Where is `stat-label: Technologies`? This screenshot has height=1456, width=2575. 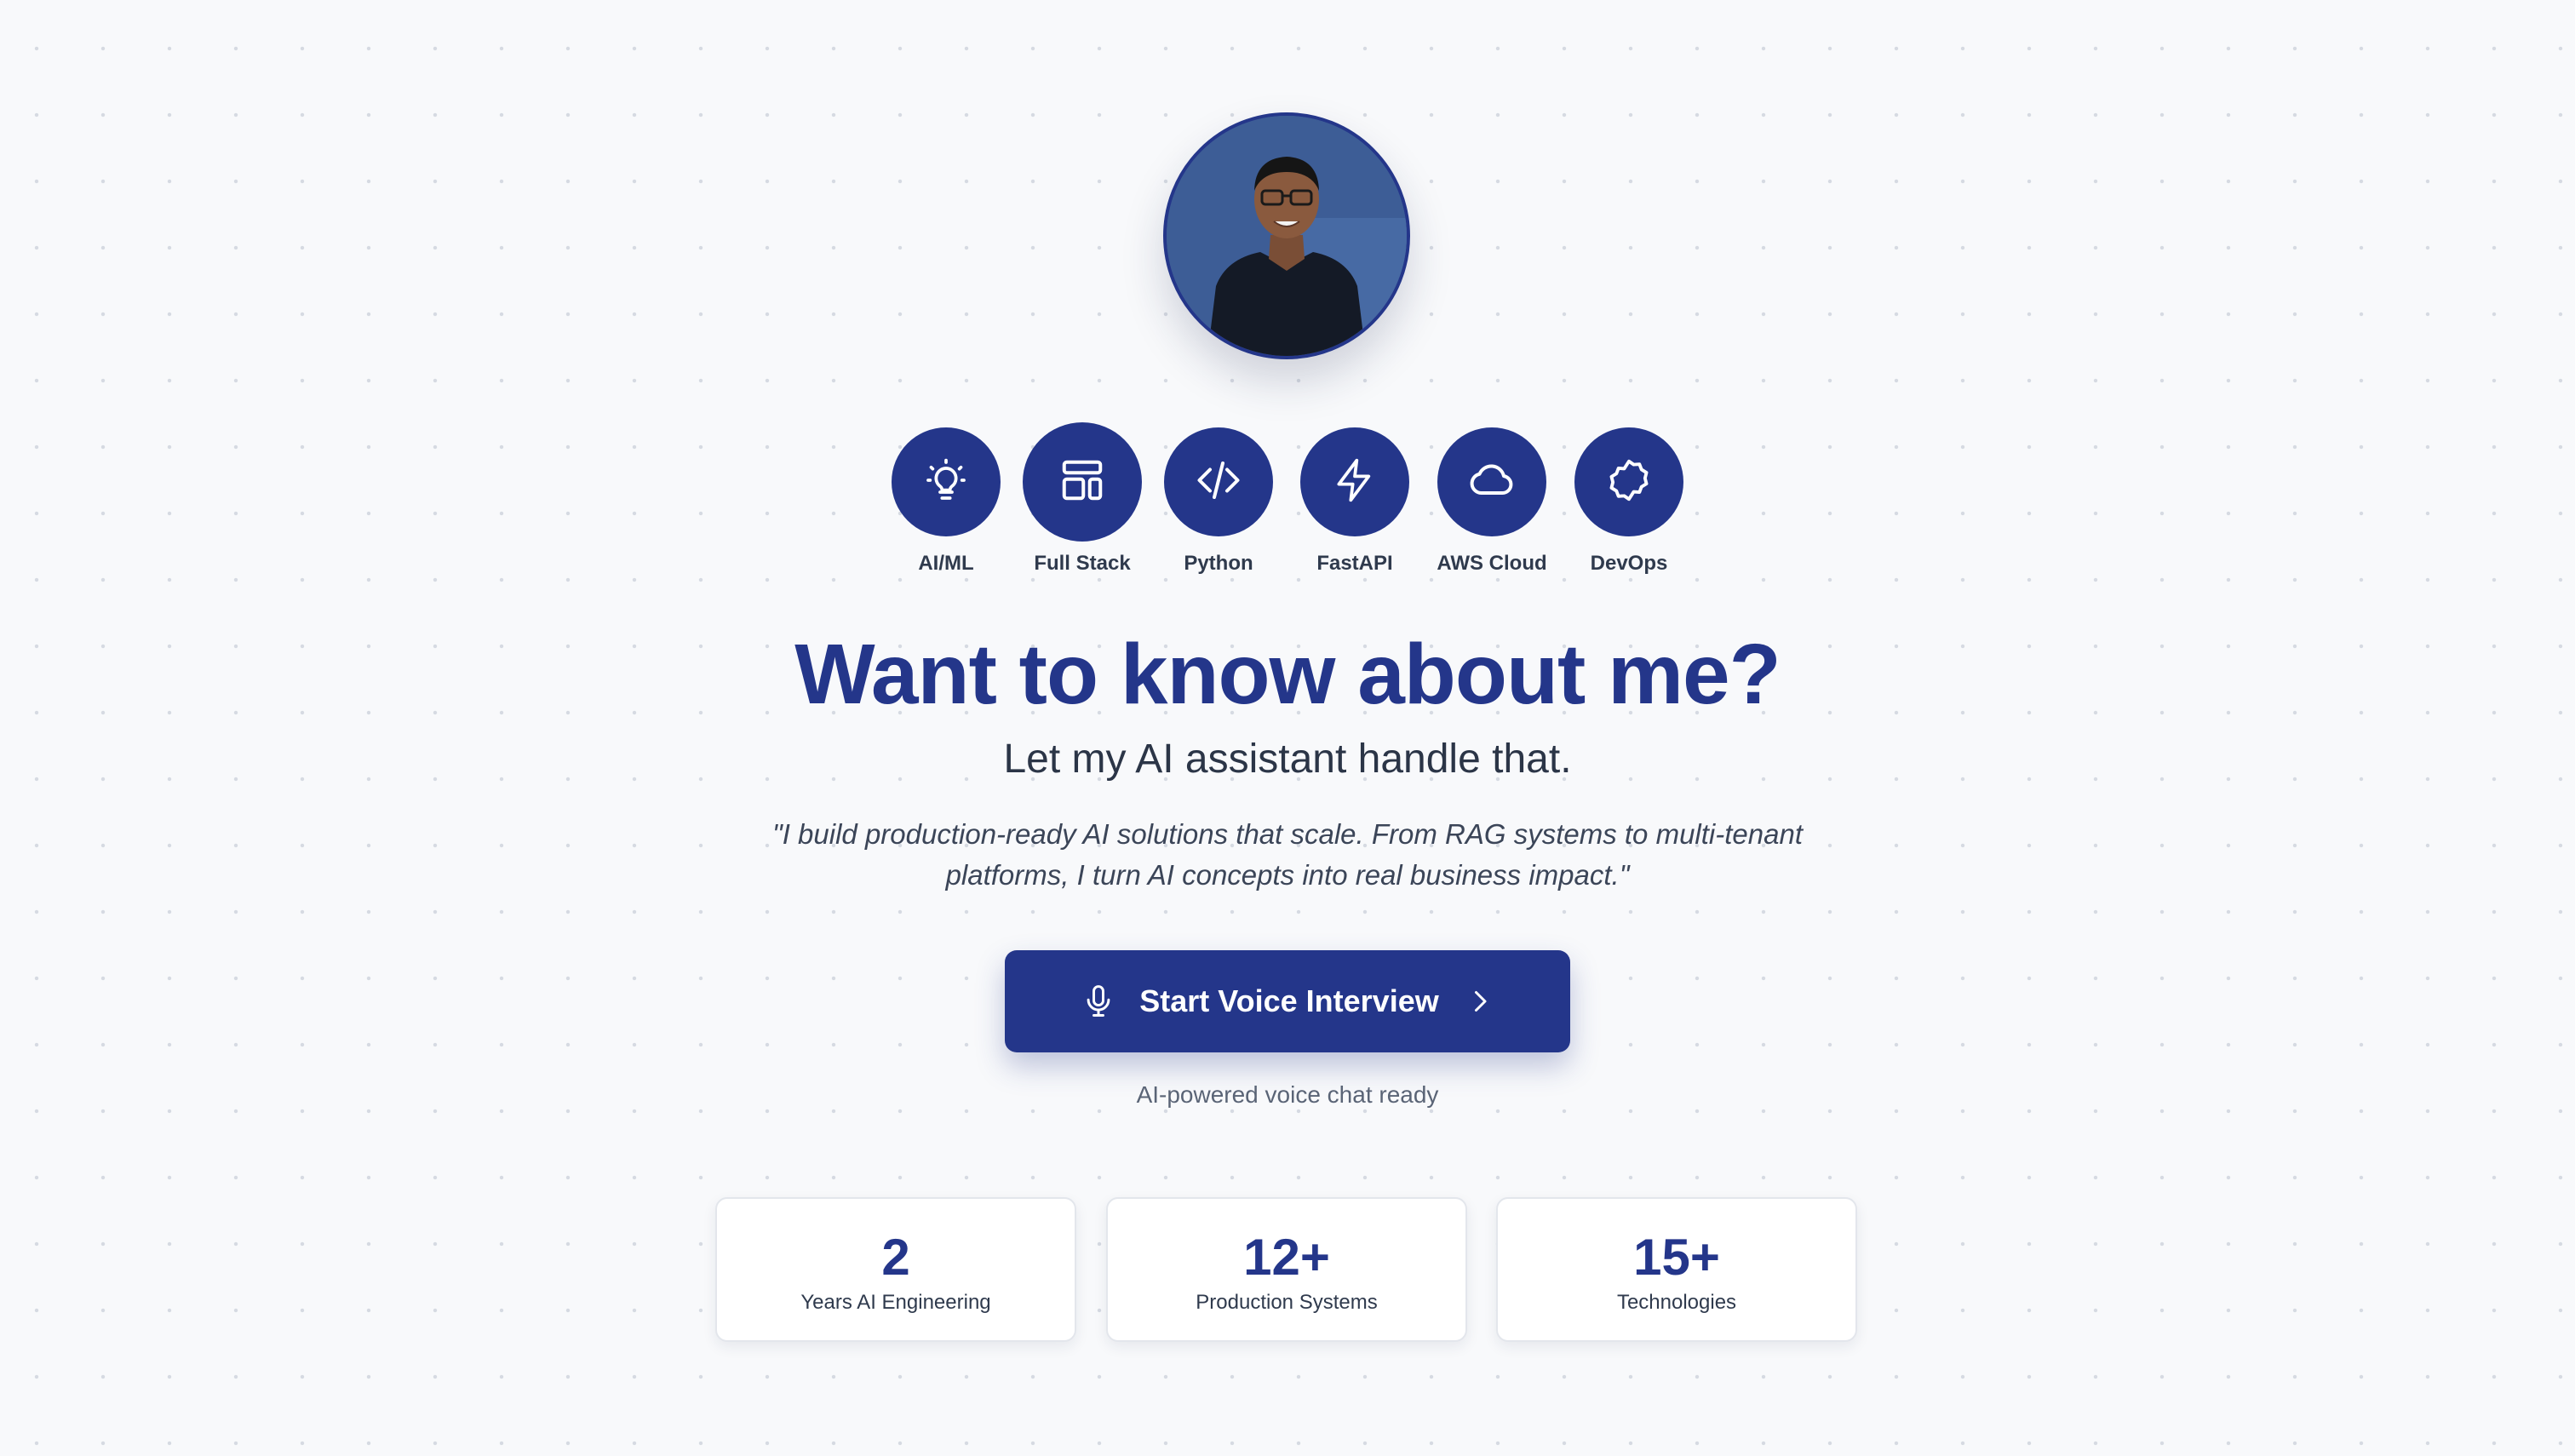 stat-label: Technologies is located at coordinates (1676, 1302).